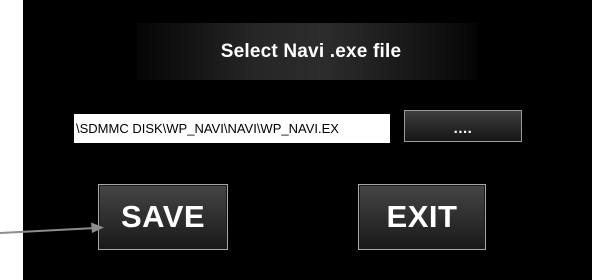 Image resolution: width=592 pixels, height=280 pixels. I want to click on arrow-right-icon, so click(52, 228).